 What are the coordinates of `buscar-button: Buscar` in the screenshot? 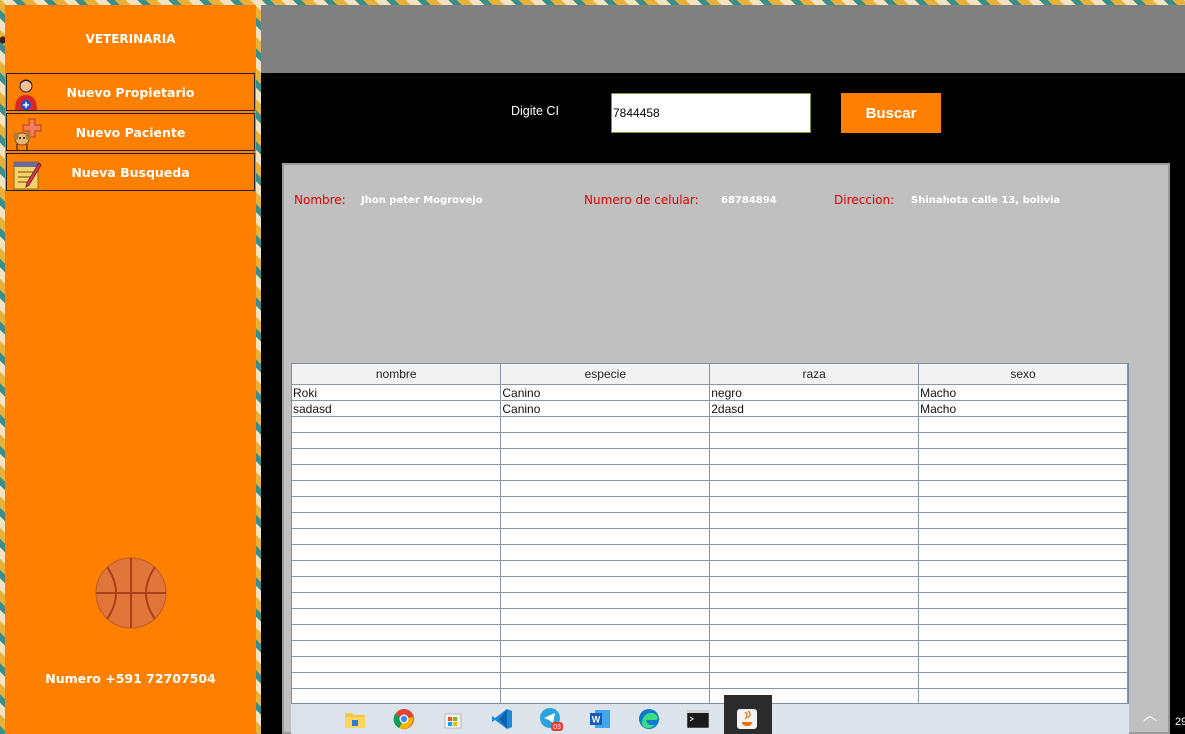 It's located at (891, 113).